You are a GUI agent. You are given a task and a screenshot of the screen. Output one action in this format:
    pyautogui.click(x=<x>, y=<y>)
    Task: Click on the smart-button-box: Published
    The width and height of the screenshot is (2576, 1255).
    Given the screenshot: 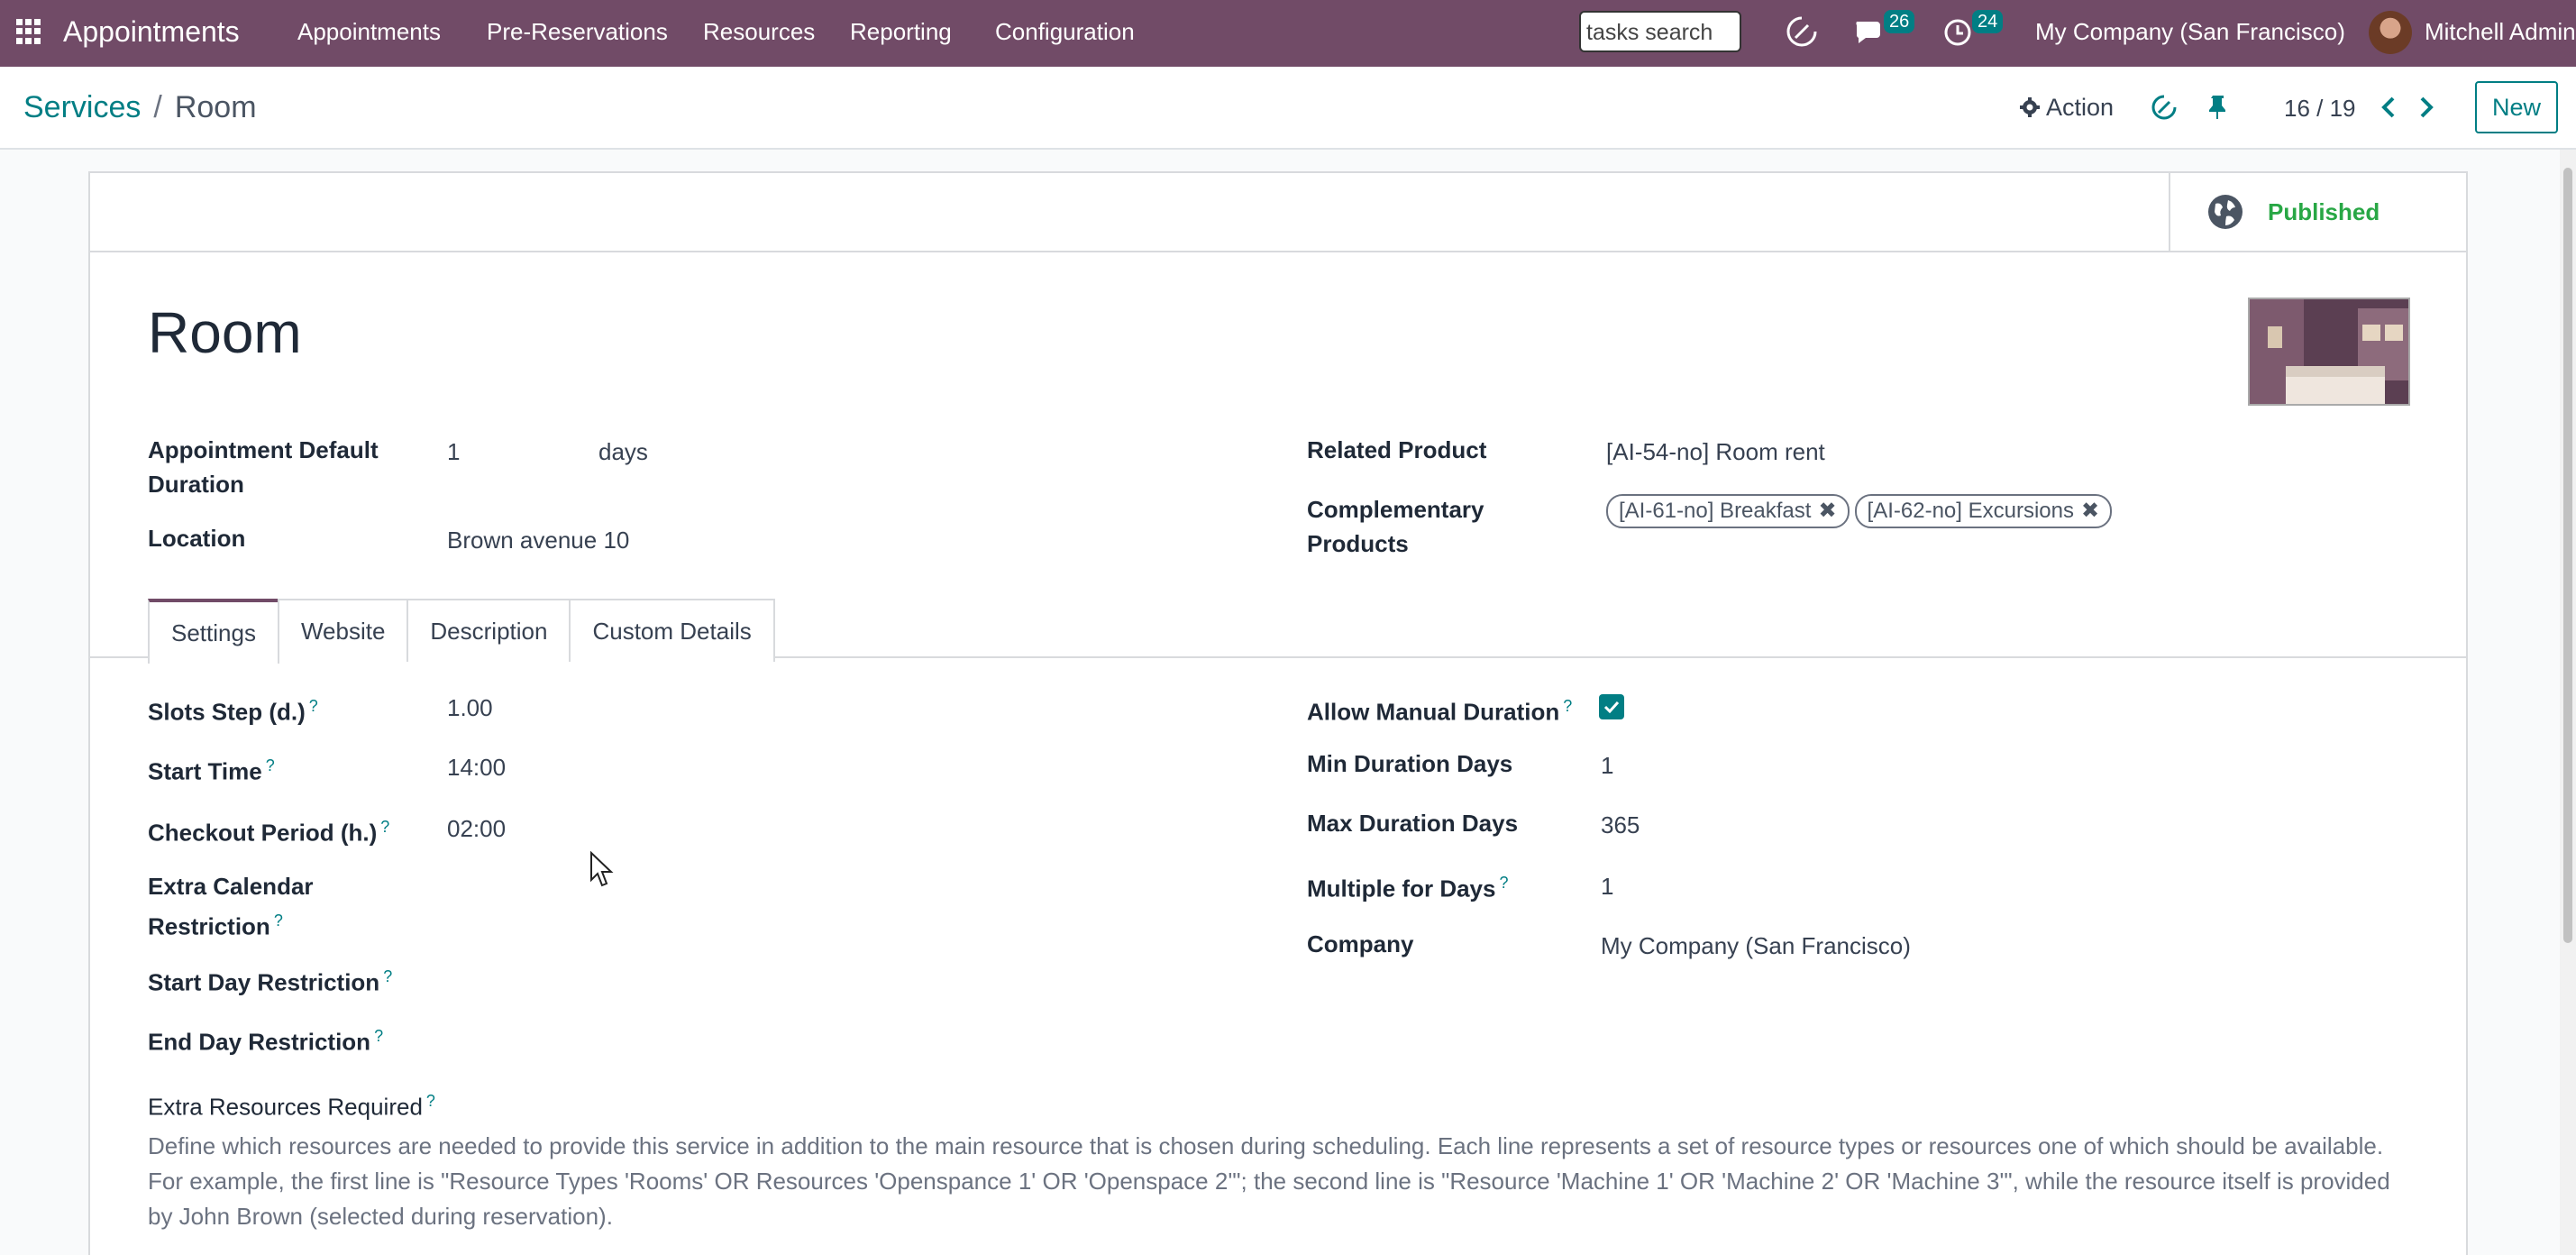 What is the action you would take?
    pyautogui.click(x=1278, y=212)
    